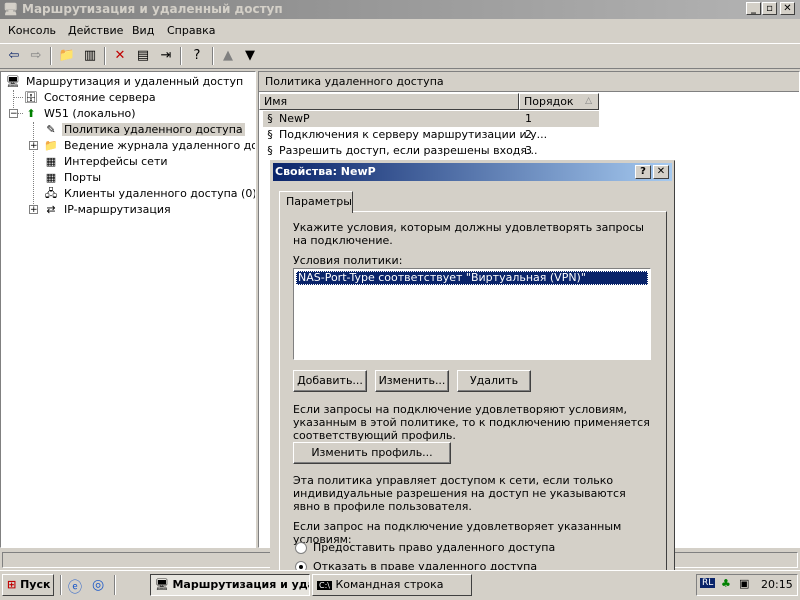 This screenshot has width=800, height=600. What do you see at coordinates (106, 162) in the screenshot?
I see `tree-item-network-interfaces: ▦ Интерфейсы сети` at bounding box center [106, 162].